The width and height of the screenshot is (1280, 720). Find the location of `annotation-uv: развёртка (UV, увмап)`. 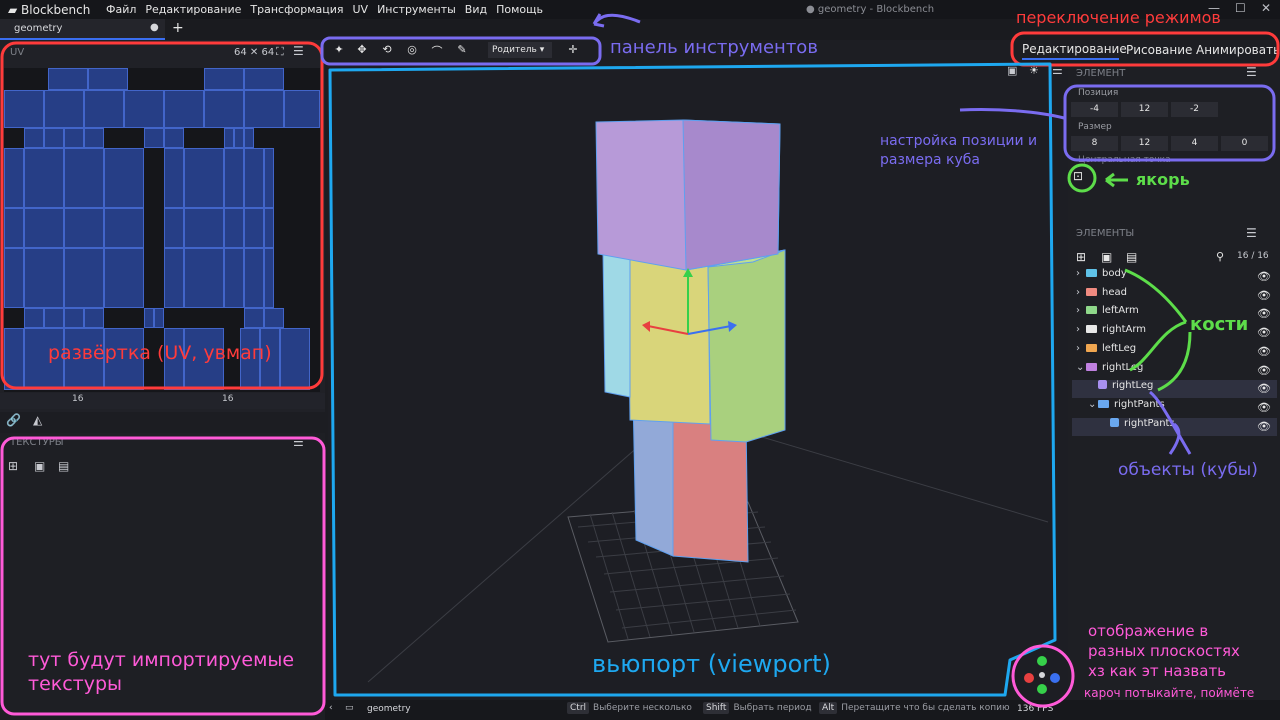

annotation-uv: развёртка (UV, увмап) is located at coordinates (160, 353).